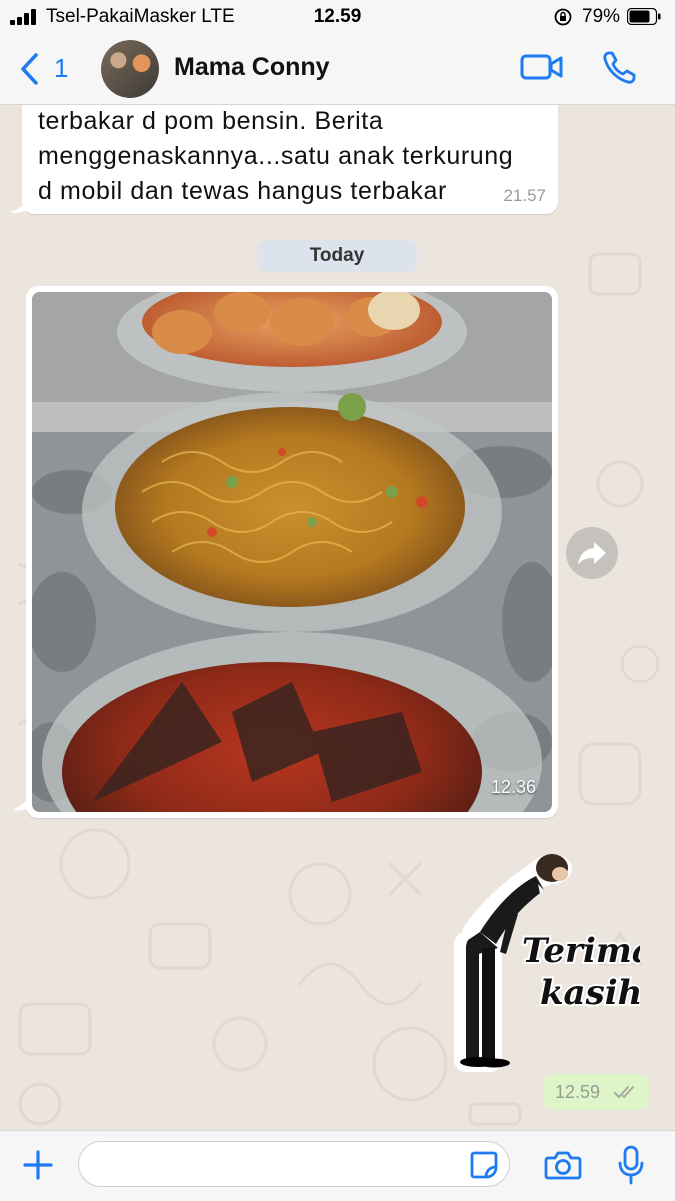 This screenshot has width=675, height=1201. Describe the element at coordinates (513, 787) in the screenshot. I see `photo-timestamp: 12.36` at that location.